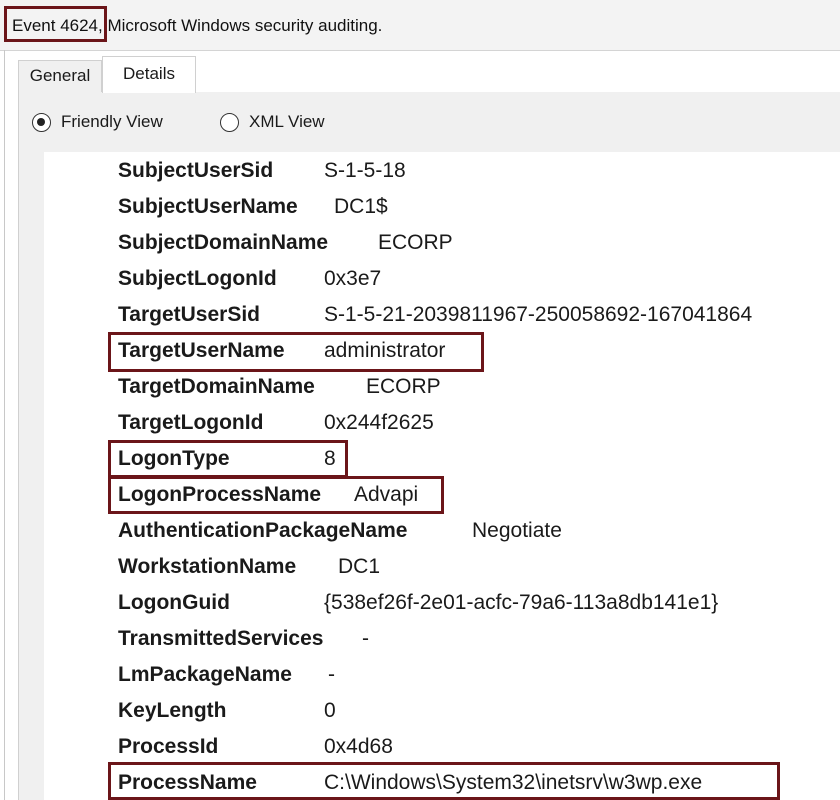  I want to click on xml-view-label: XML View, so click(287, 121).